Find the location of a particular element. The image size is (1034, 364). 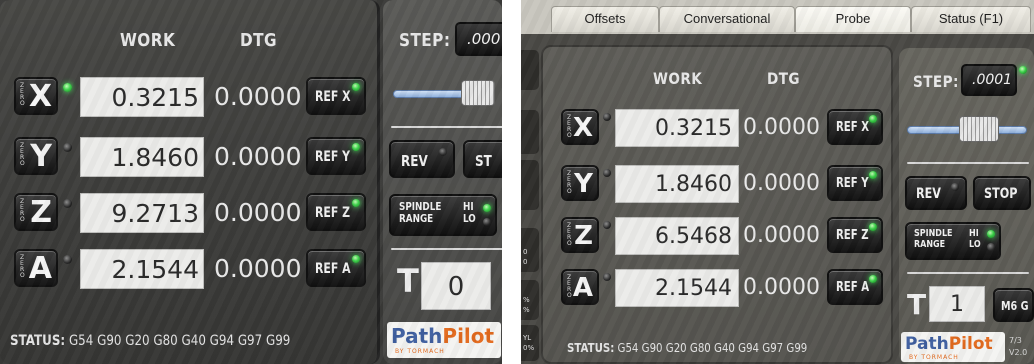

work-header: WORK is located at coordinates (148, 40).